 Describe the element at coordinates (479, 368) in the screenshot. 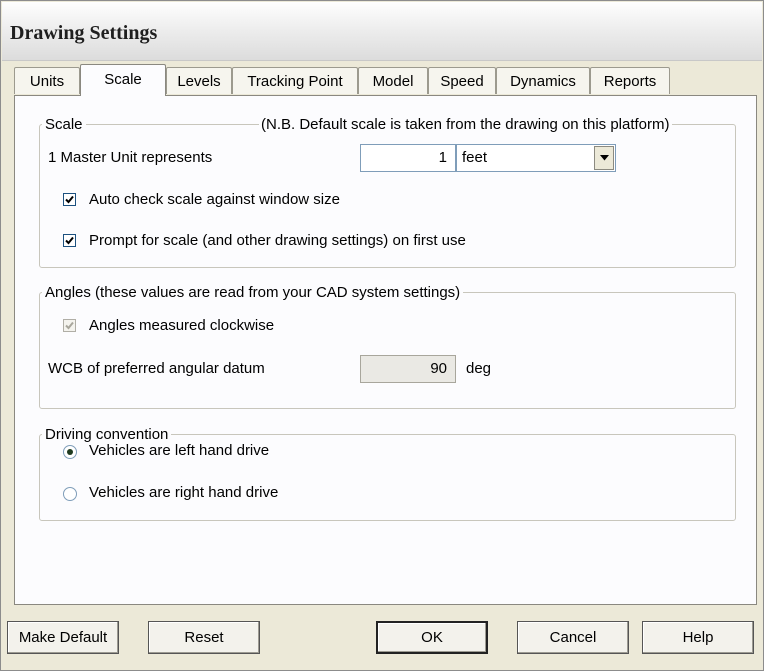

I see `wcb-unit-label: deg` at that location.